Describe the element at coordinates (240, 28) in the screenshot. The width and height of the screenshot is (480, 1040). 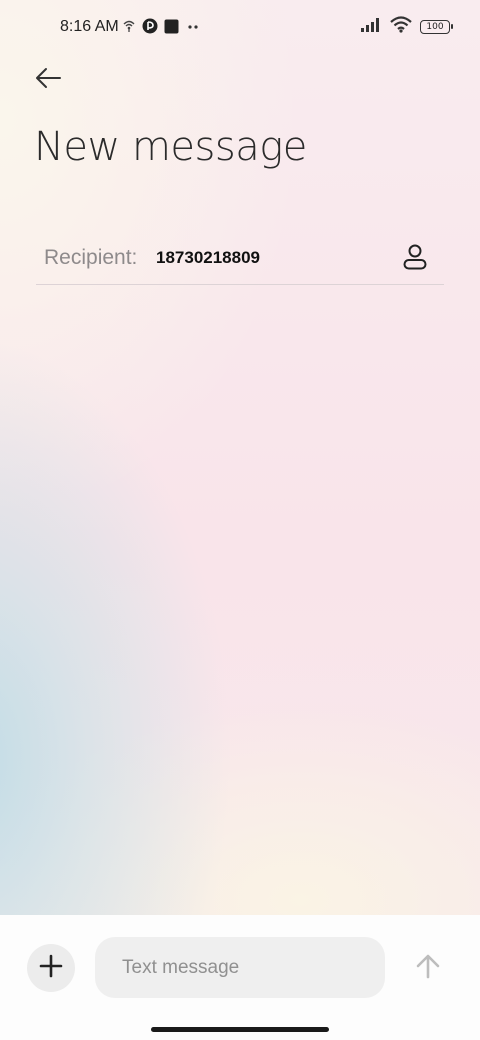
I see `status-bar: 8:16 AM 100` at that location.